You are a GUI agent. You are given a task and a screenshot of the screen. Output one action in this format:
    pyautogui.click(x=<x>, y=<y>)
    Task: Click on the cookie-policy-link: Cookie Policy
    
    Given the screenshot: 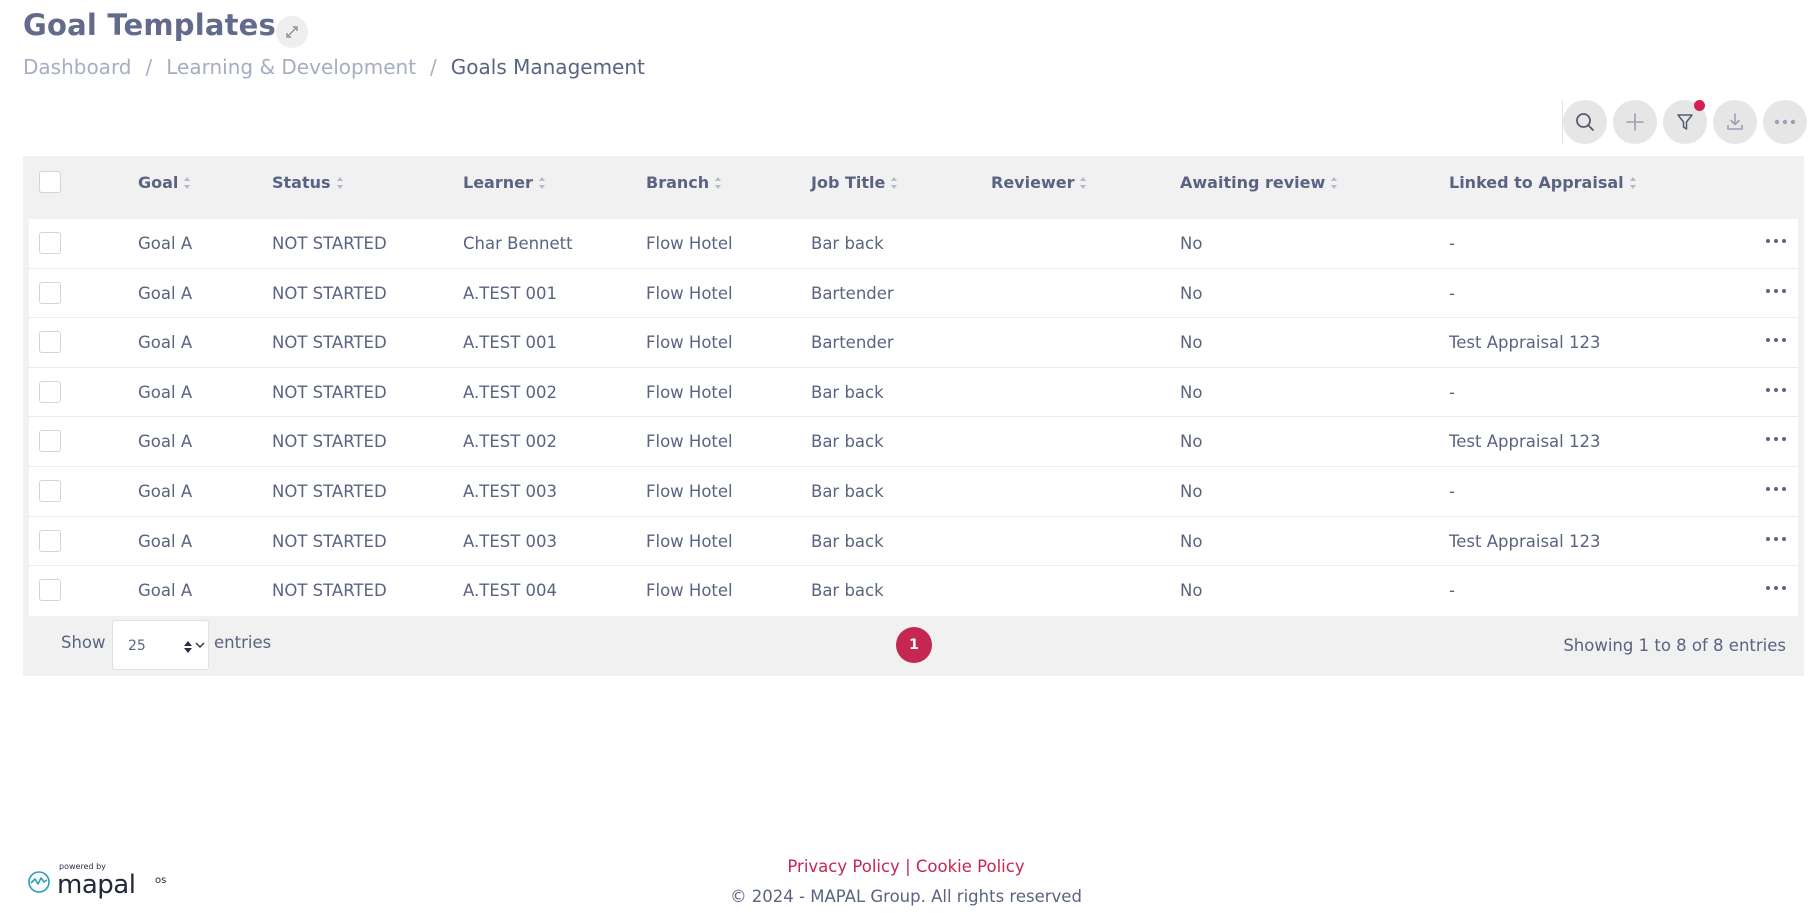 What is the action you would take?
    pyautogui.click(x=970, y=866)
    